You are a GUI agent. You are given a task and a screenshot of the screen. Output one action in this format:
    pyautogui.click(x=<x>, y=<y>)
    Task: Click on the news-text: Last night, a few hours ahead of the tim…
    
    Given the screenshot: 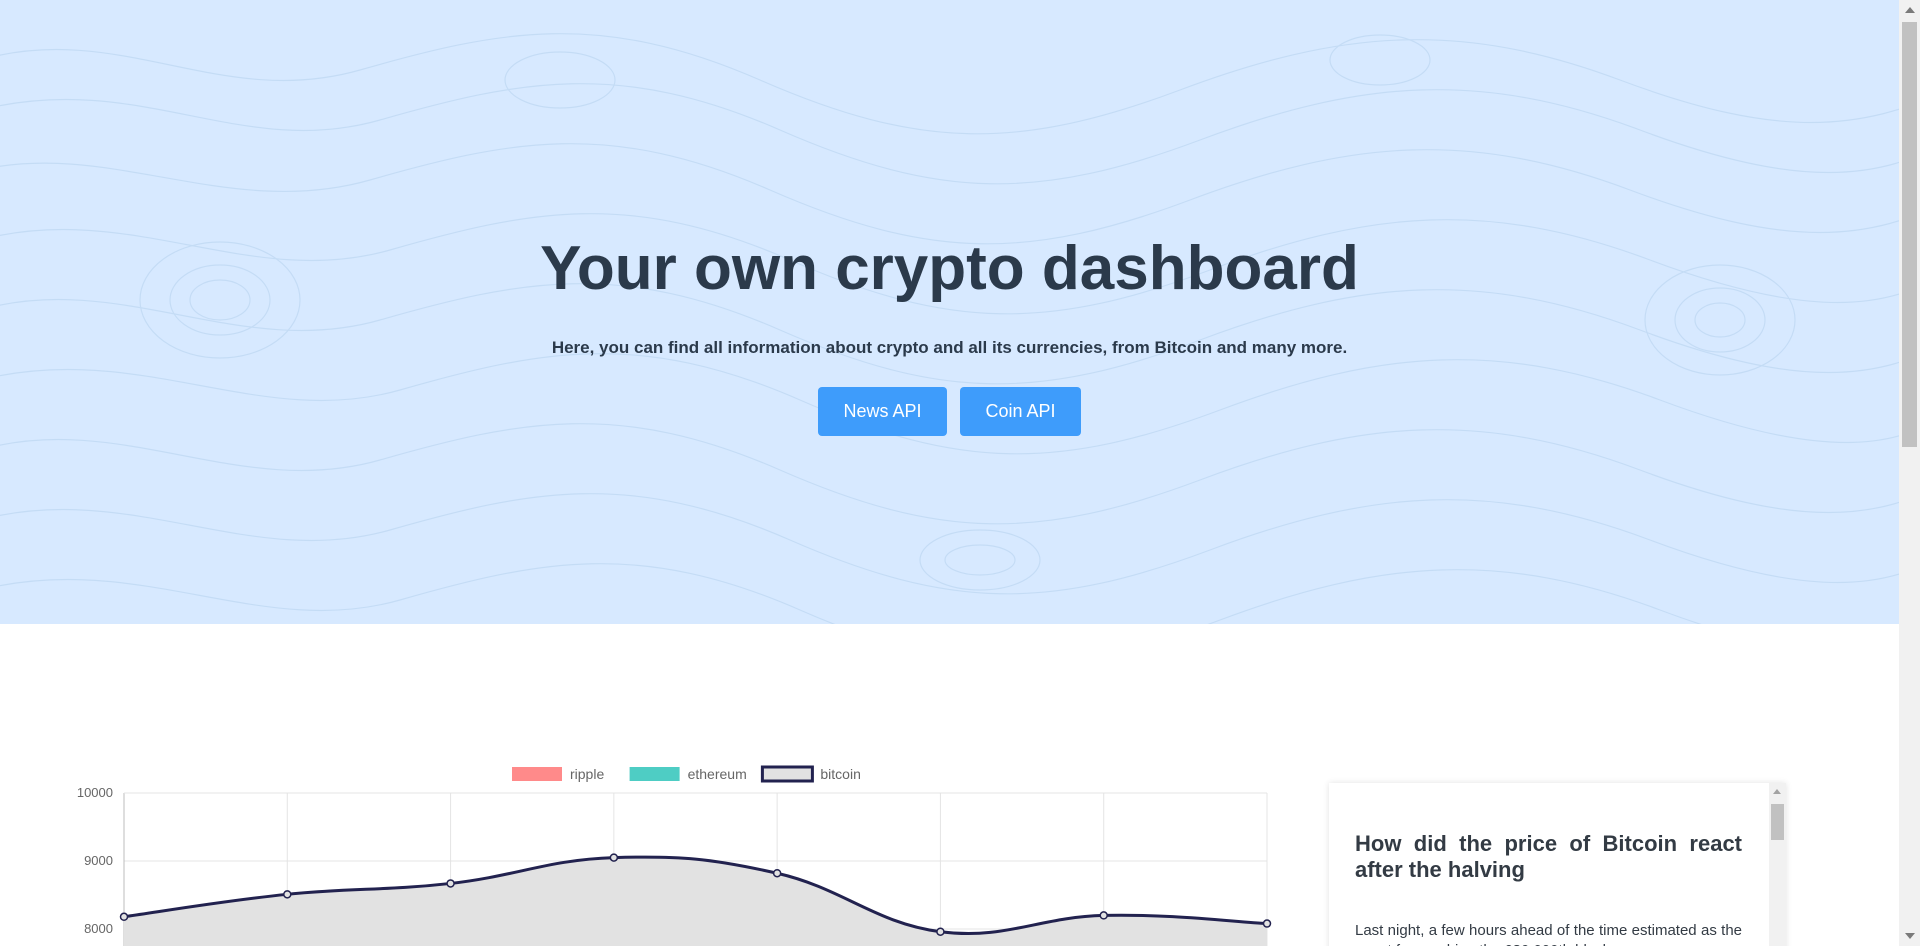 What is the action you would take?
    pyautogui.click(x=1548, y=934)
    